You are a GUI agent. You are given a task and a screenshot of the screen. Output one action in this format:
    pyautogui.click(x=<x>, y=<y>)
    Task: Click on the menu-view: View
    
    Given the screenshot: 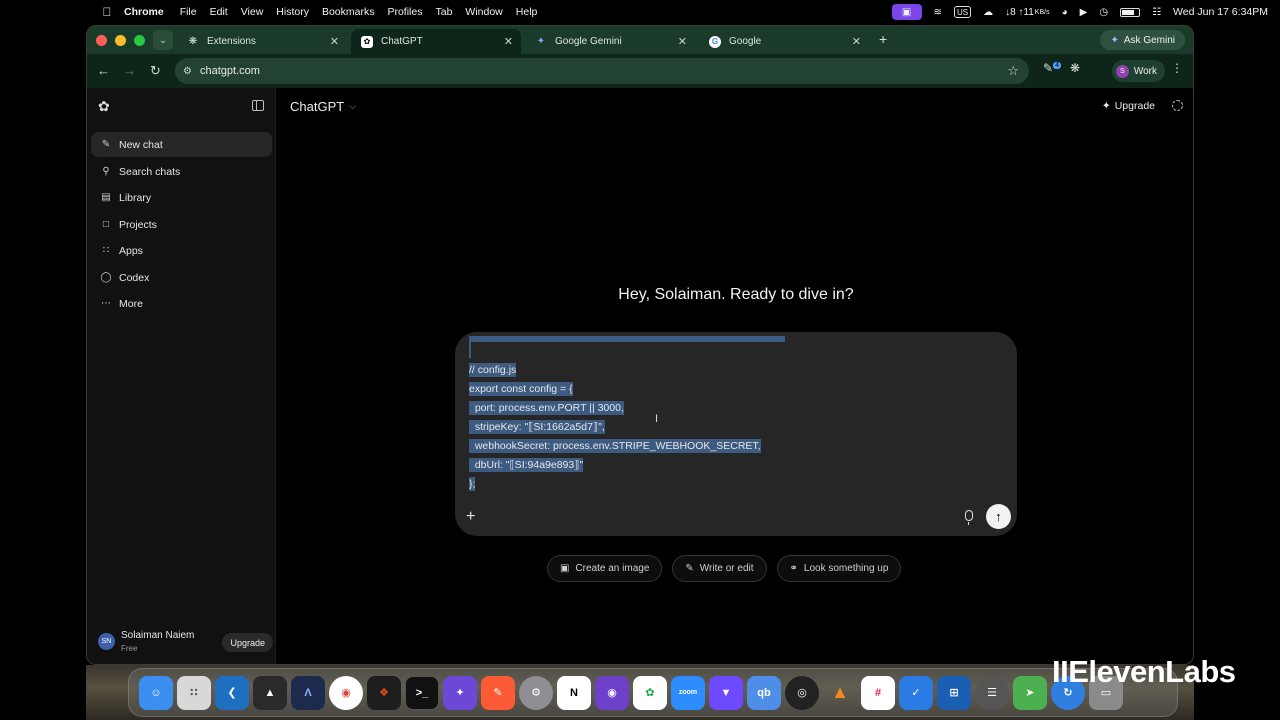 What is the action you would take?
    pyautogui.click(x=252, y=12)
    